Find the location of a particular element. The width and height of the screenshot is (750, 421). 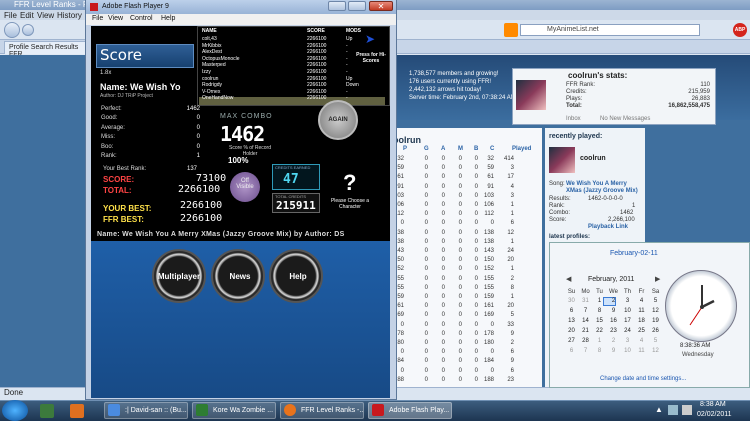

flash-menu-help: Help is located at coordinates (168, 18).